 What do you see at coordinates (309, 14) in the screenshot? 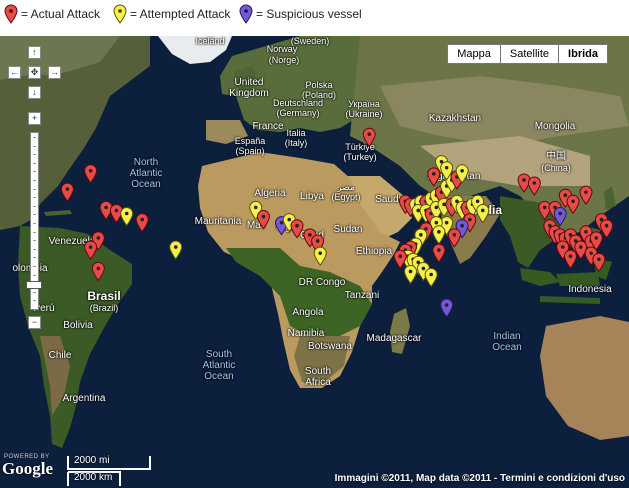
I see `legend-suspicious-label: = Suspicious vessel` at bounding box center [309, 14].